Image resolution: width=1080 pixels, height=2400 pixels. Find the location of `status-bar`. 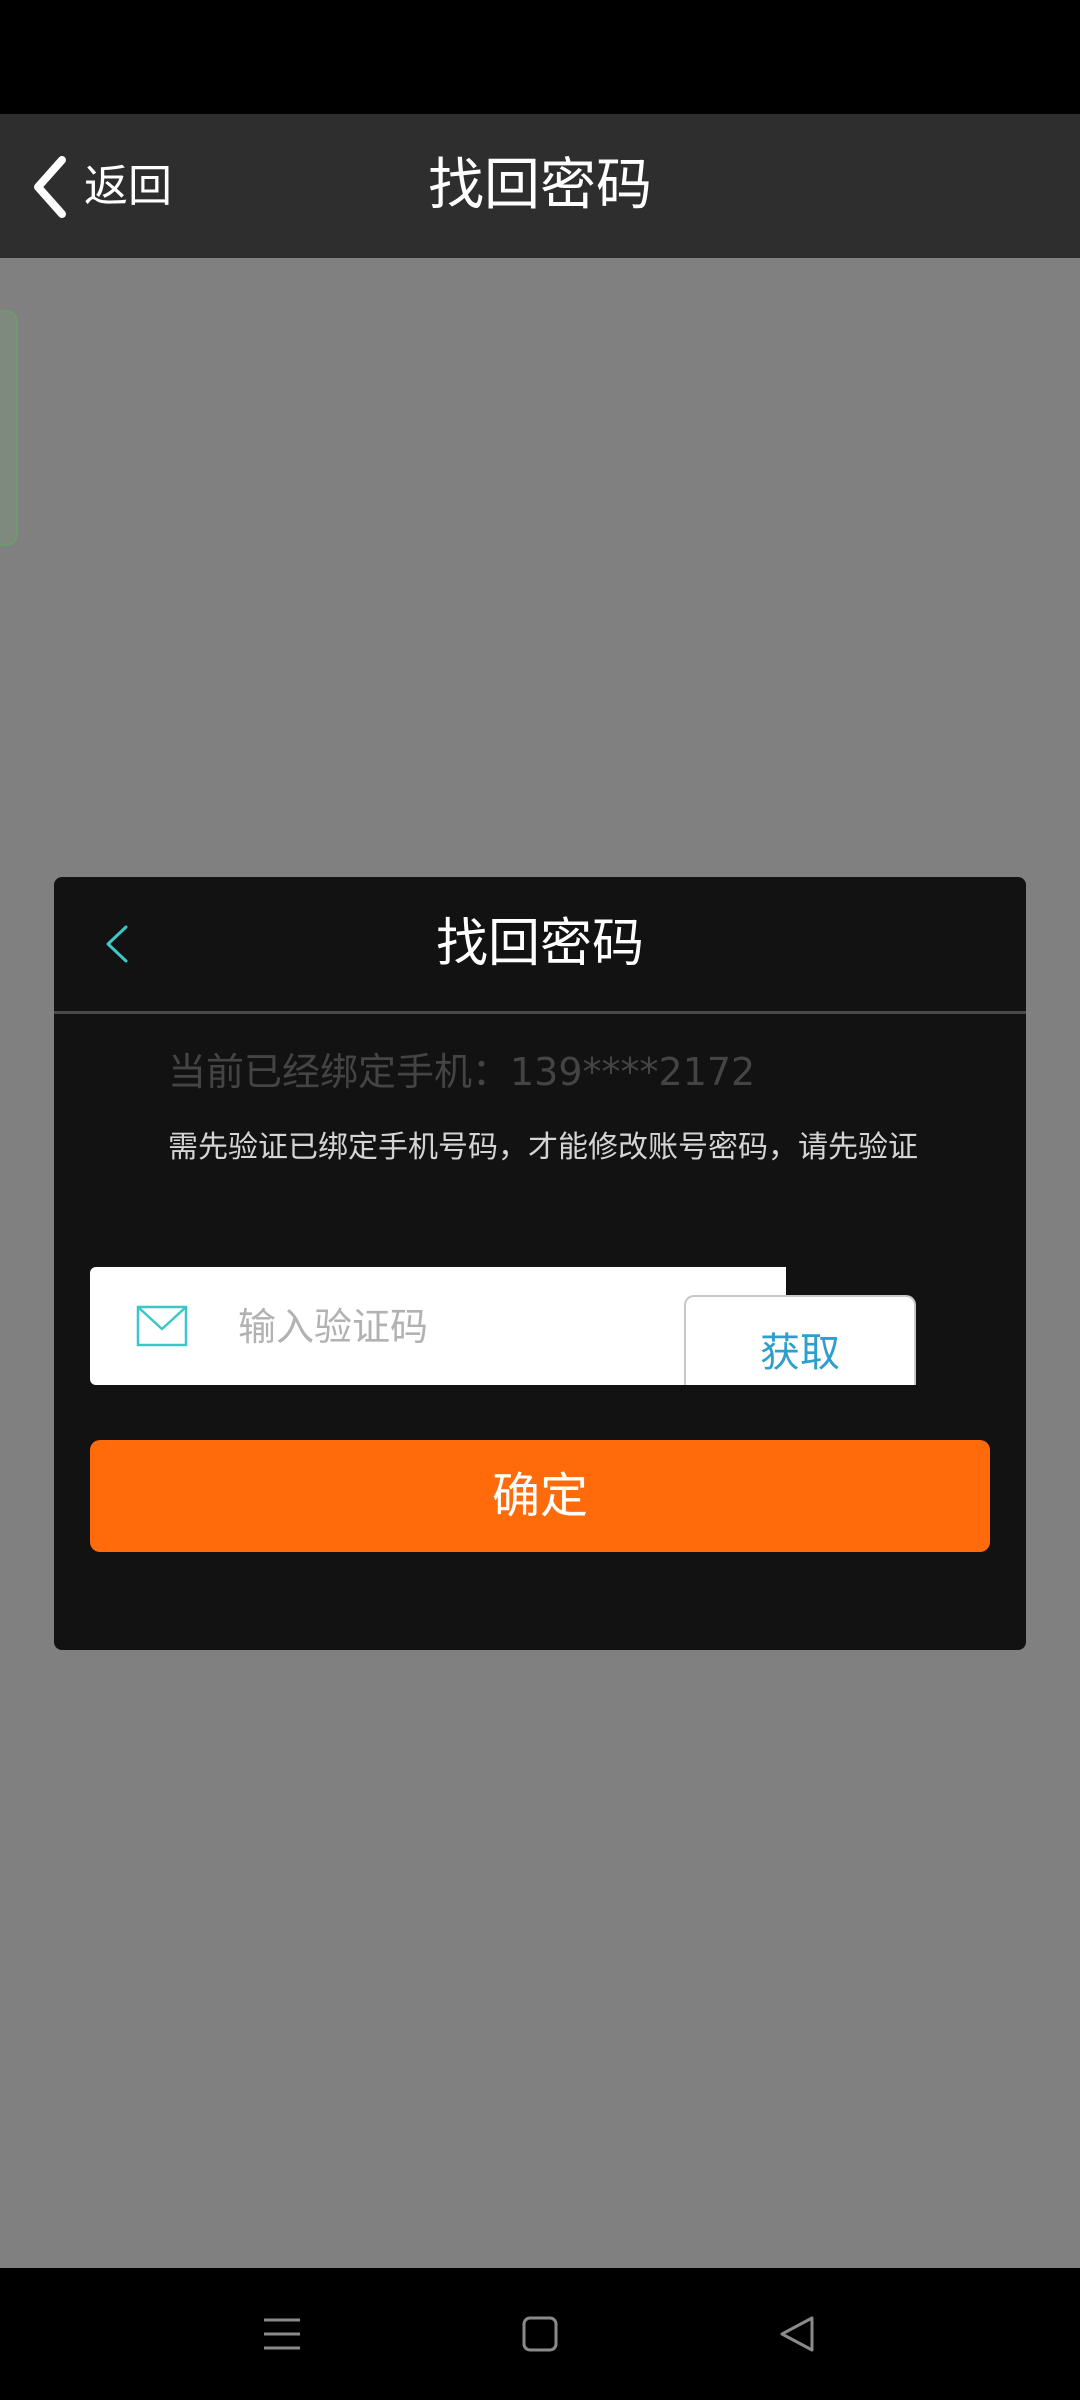

status-bar is located at coordinates (540, 57).